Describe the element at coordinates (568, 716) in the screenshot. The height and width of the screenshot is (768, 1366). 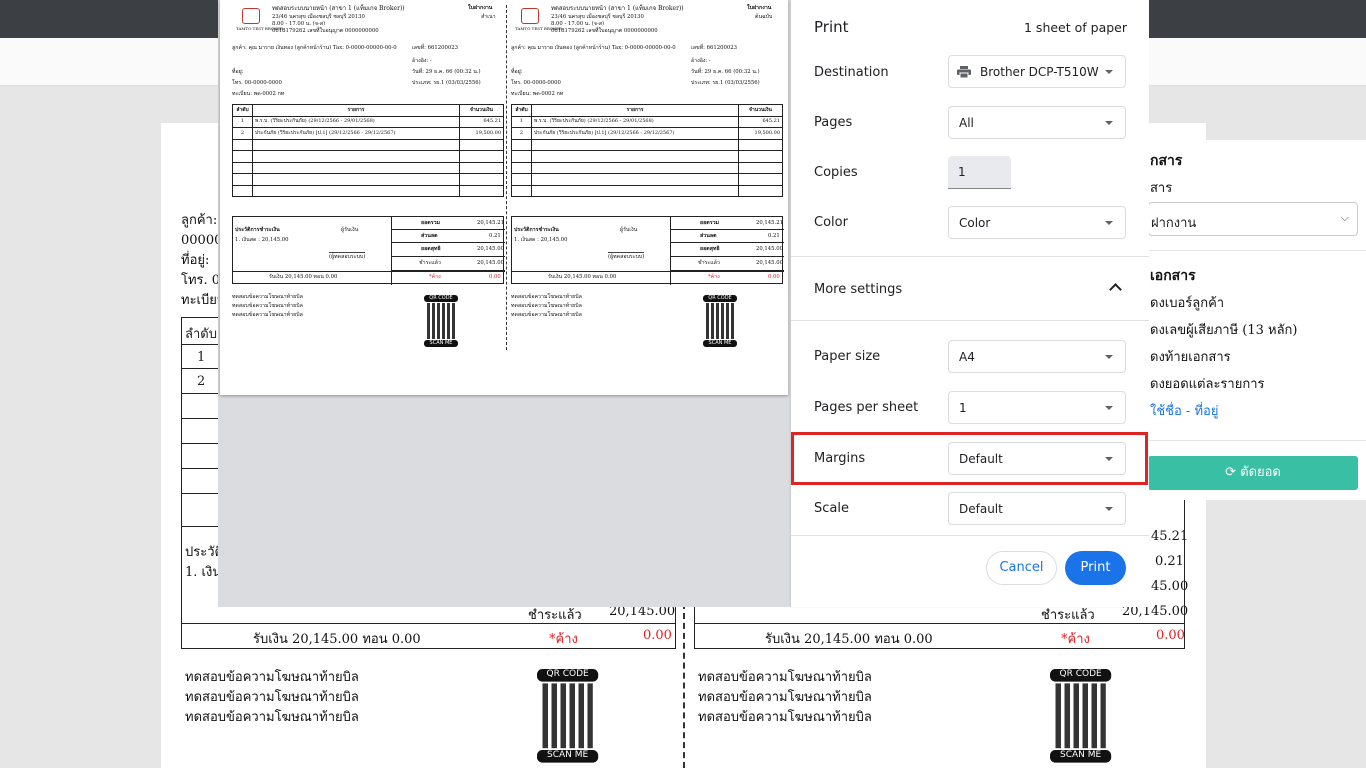
I see `bg-qr-code-left: QR CODE SCAN ME` at that location.